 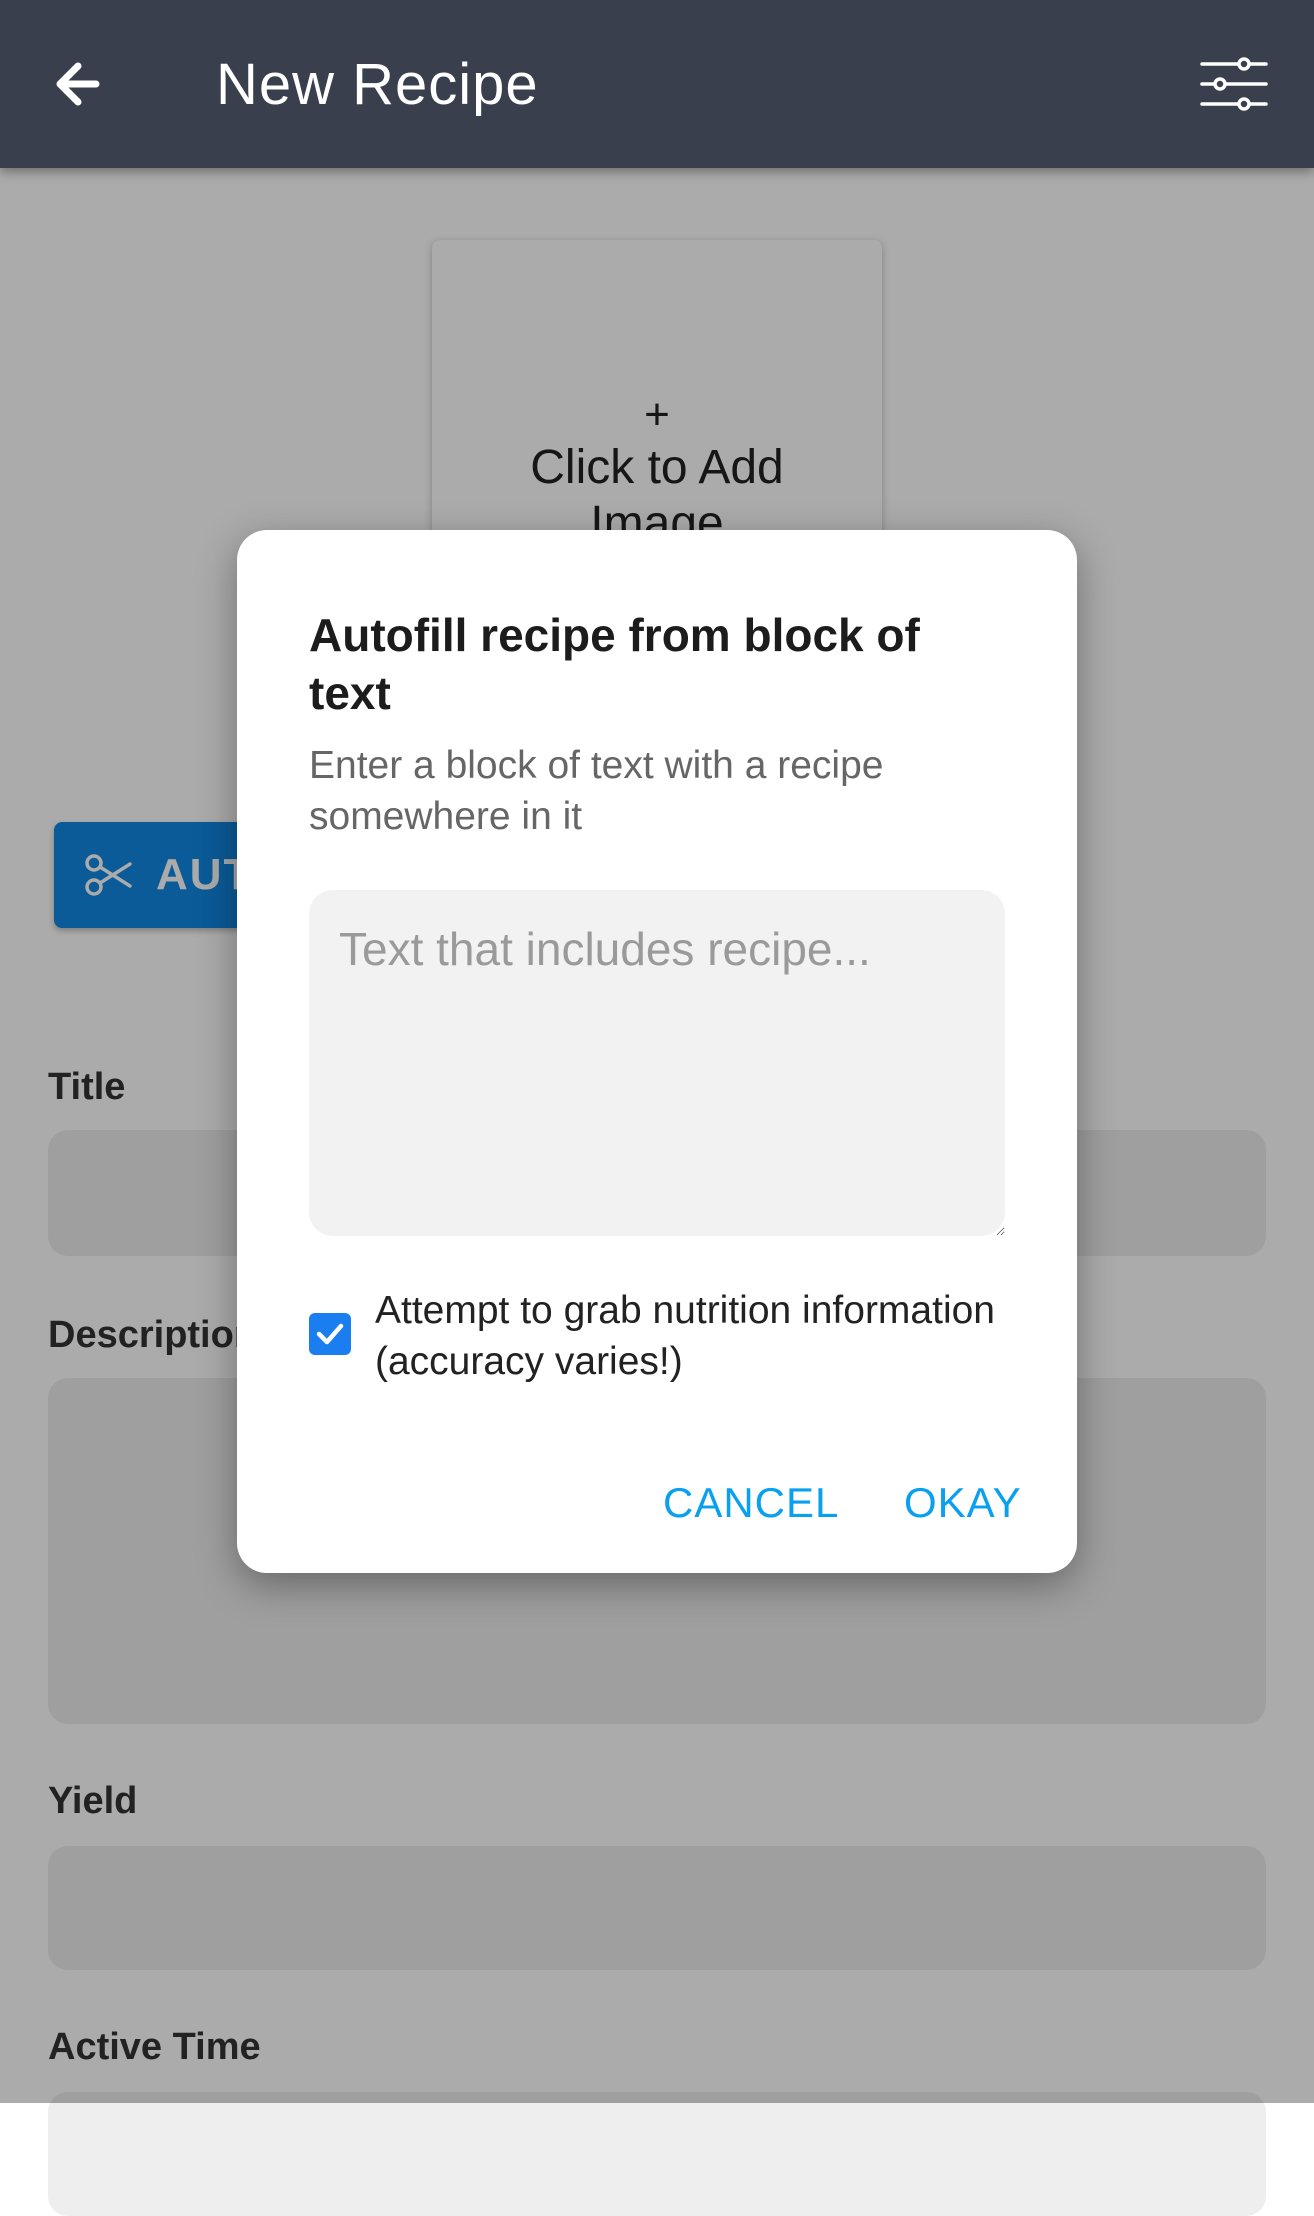 I want to click on sliders-icon, so click(x=1234, y=84).